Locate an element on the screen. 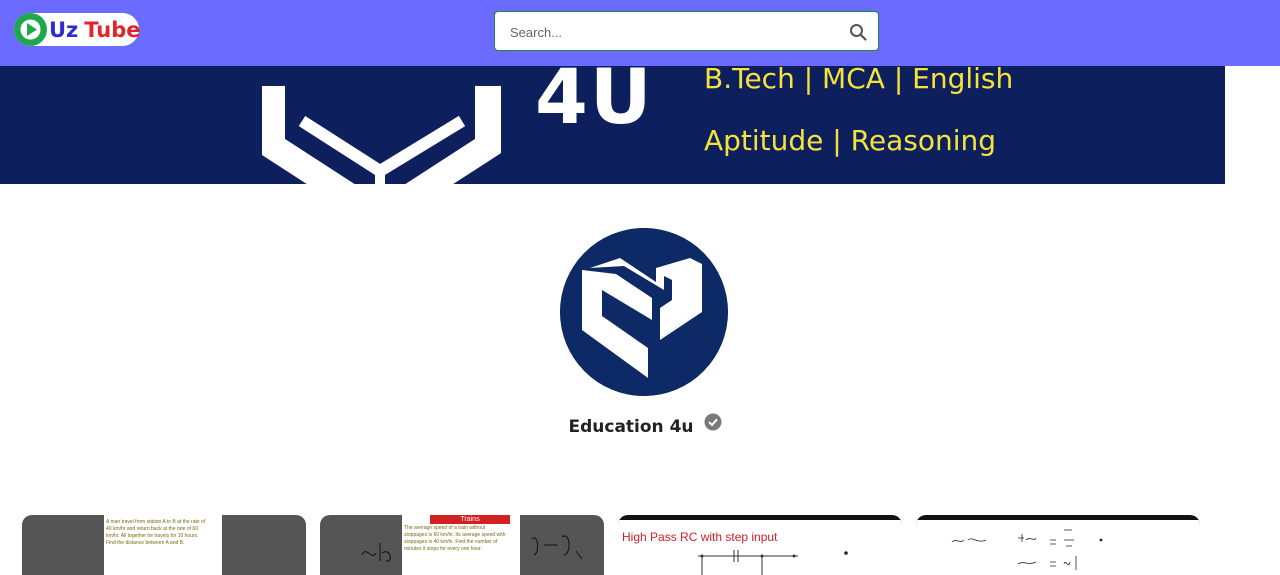  thumbnail-tag: Trains is located at coordinates (470, 519).